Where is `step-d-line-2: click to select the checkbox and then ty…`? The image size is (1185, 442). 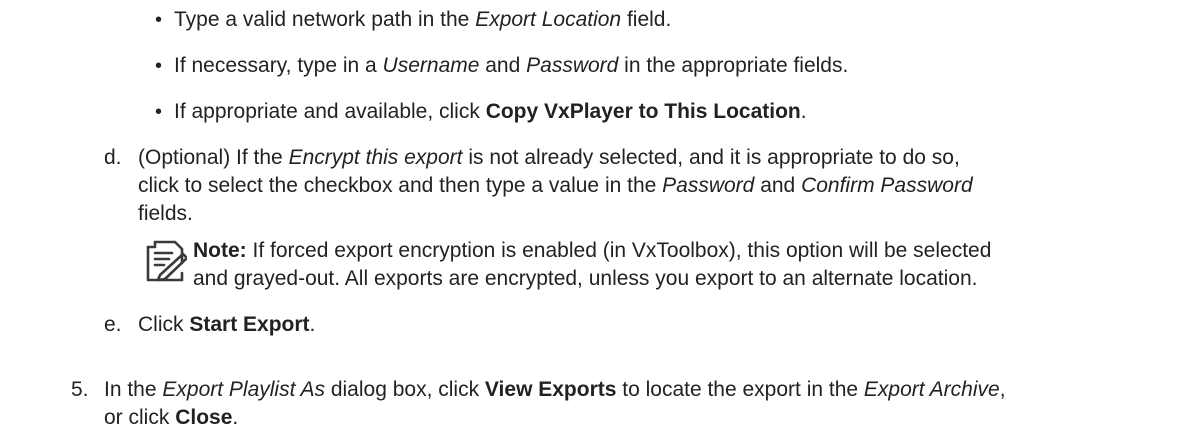 step-d-line-2: click to select the checkbox and then ty… is located at coordinates (555, 185).